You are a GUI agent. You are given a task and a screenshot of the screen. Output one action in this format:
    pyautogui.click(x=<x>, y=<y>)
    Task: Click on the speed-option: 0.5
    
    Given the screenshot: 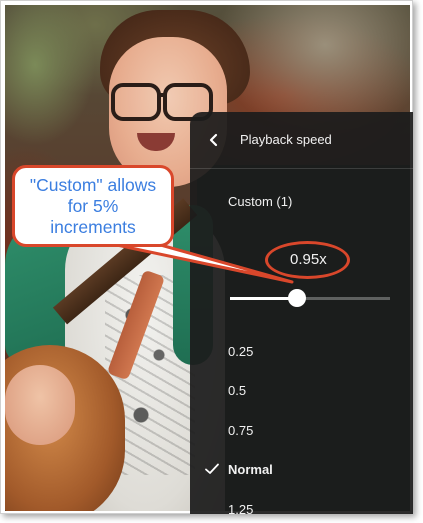 What is the action you would take?
    pyautogui.click(x=237, y=390)
    